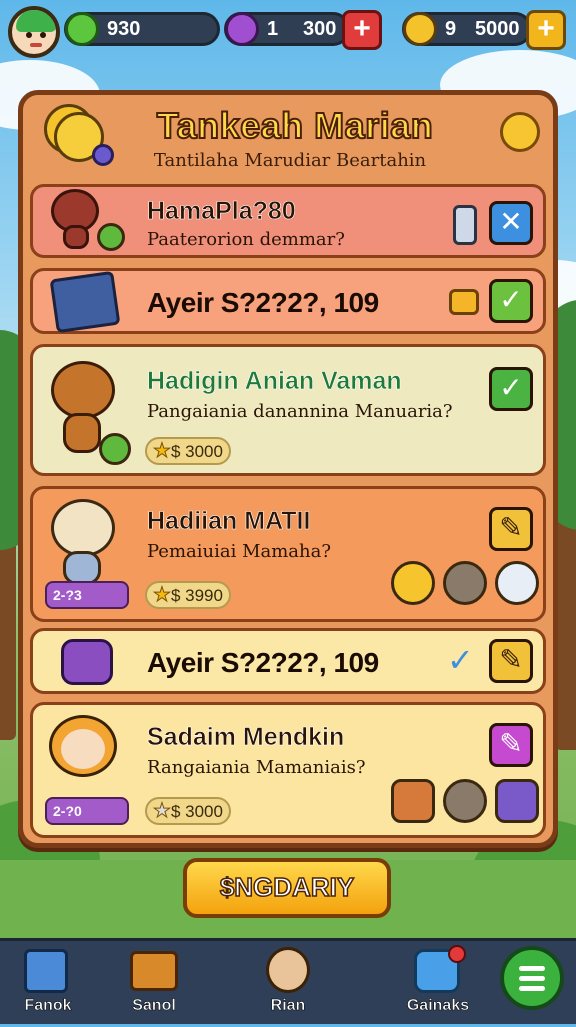  I want to click on resource-green-gem: 930, so click(142, 29).